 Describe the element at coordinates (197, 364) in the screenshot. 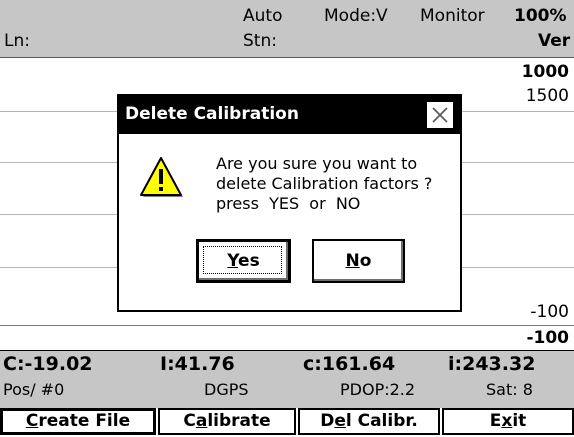

I see `i-upper-value: I:41.76` at that location.